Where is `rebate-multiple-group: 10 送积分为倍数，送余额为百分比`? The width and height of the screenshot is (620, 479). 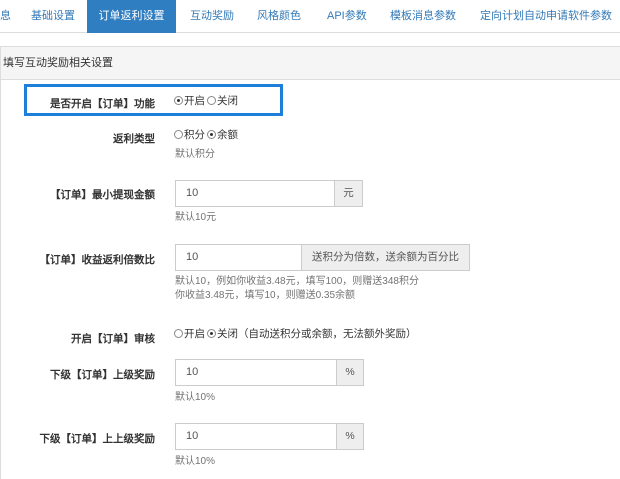 rebate-multiple-group: 10 送积分为倍数，送余额为百分比 is located at coordinates (322, 257).